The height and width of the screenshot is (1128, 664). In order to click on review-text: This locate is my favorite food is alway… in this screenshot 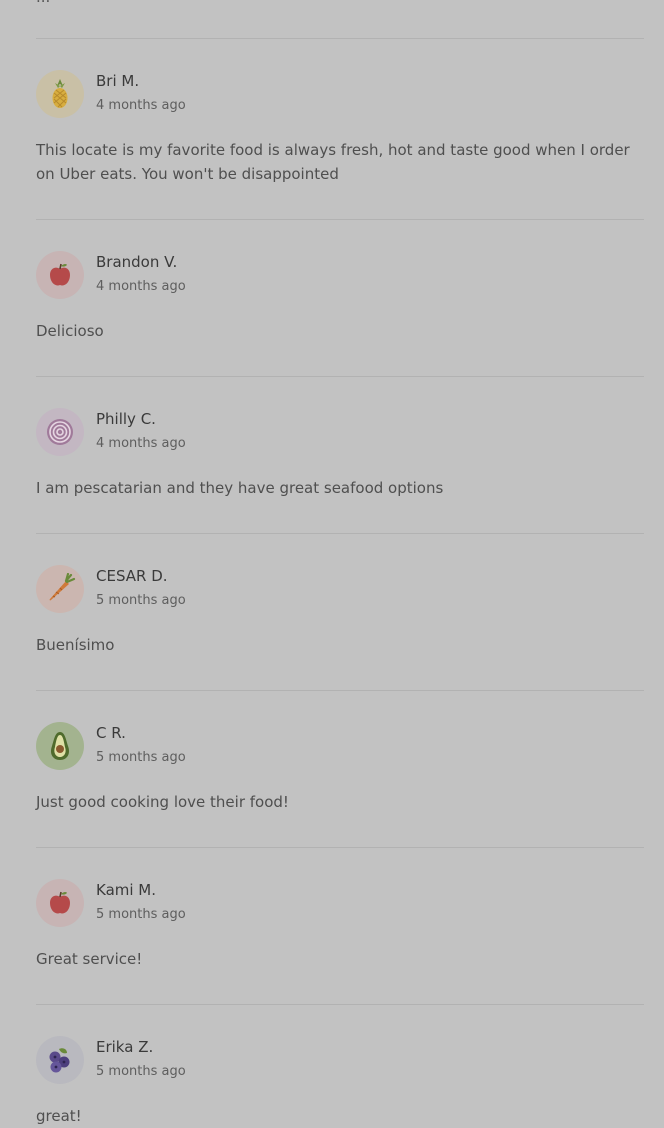, I will do `click(333, 162)`.